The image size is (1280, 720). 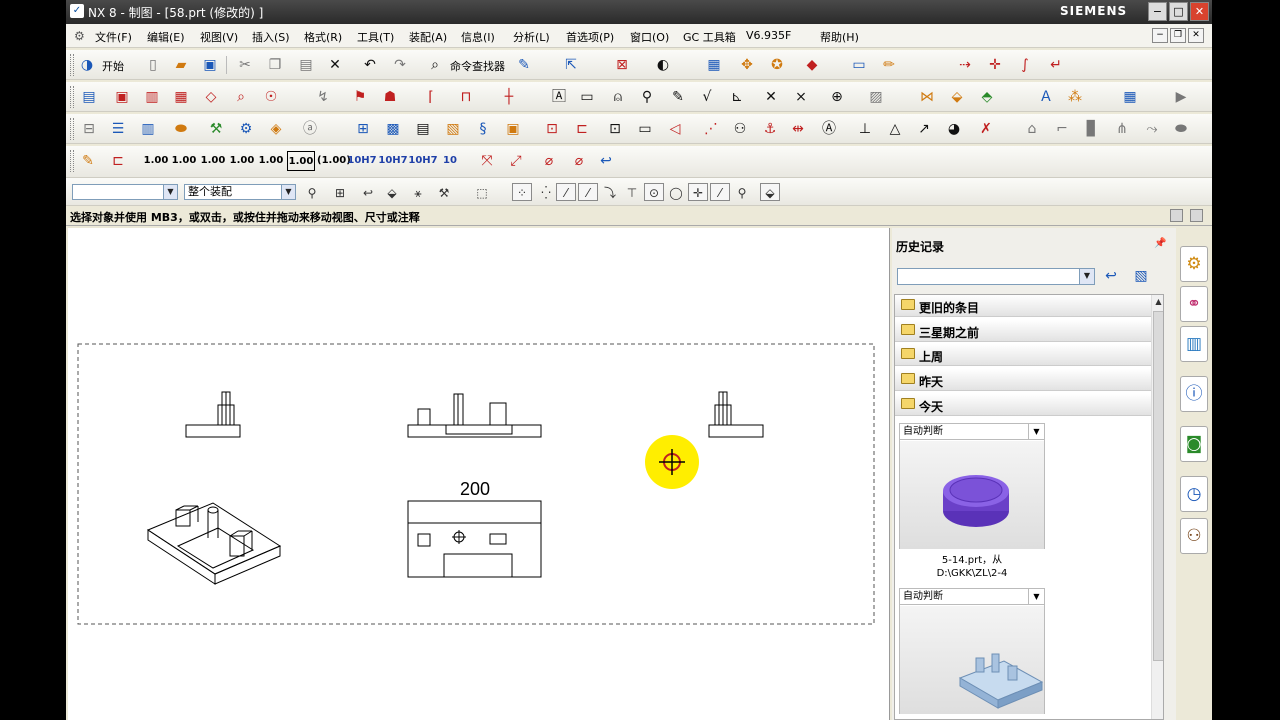 What do you see at coordinates (423, 129) in the screenshot?
I see `list-view-icon: ▤` at bounding box center [423, 129].